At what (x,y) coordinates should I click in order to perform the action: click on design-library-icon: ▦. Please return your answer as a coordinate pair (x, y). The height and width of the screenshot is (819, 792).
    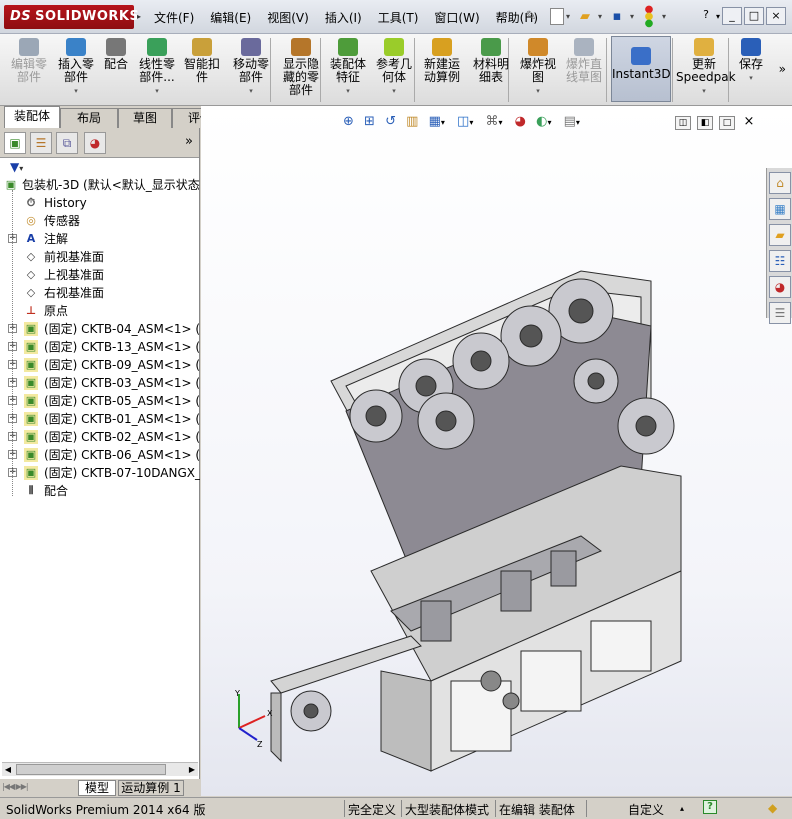
    Looking at the image, I should click on (780, 209).